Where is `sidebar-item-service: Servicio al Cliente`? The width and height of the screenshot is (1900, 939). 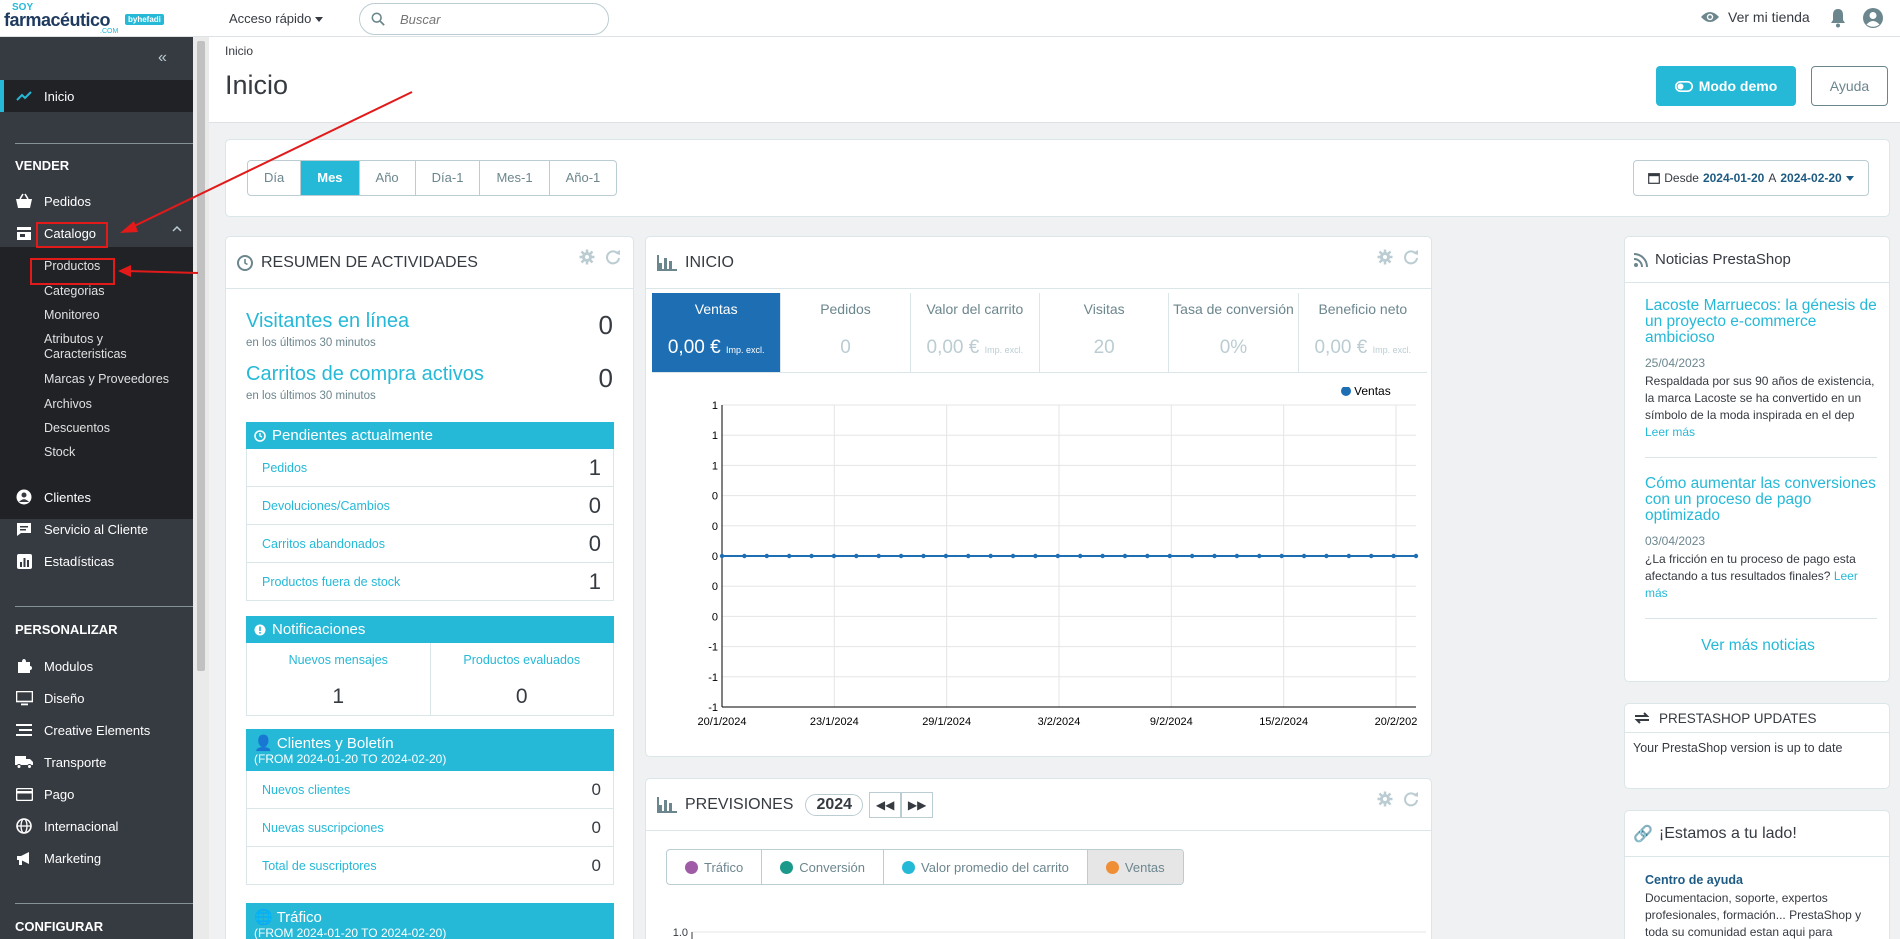 sidebar-item-service: Servicio al Cliente is located at coordinates (96, 529).